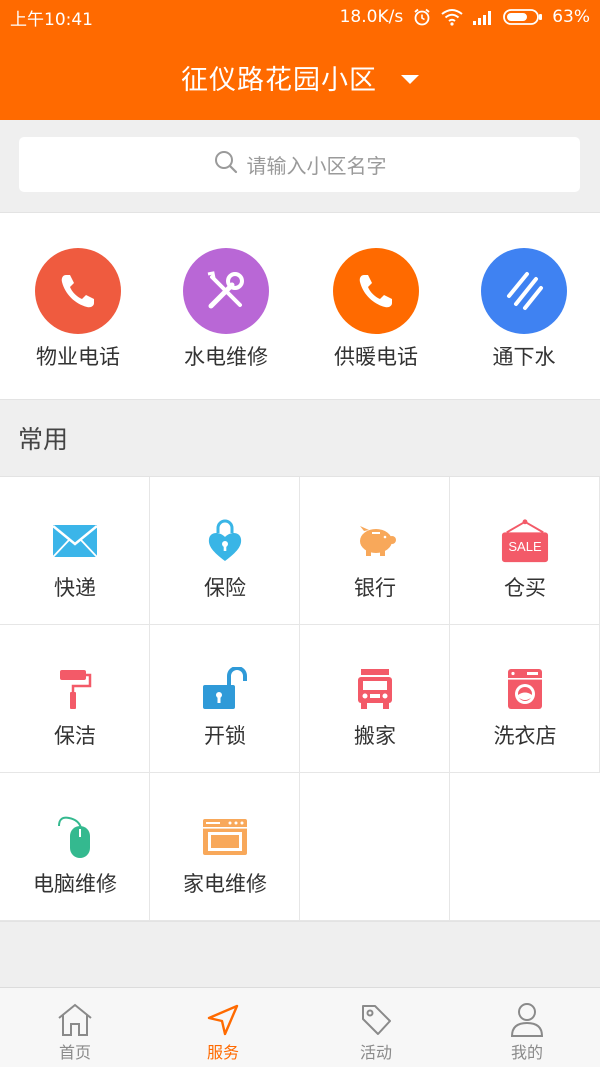 The width and height of the screenshot is (600, 1067). I want to click on service-moving: 搬家, so click(375, 699).